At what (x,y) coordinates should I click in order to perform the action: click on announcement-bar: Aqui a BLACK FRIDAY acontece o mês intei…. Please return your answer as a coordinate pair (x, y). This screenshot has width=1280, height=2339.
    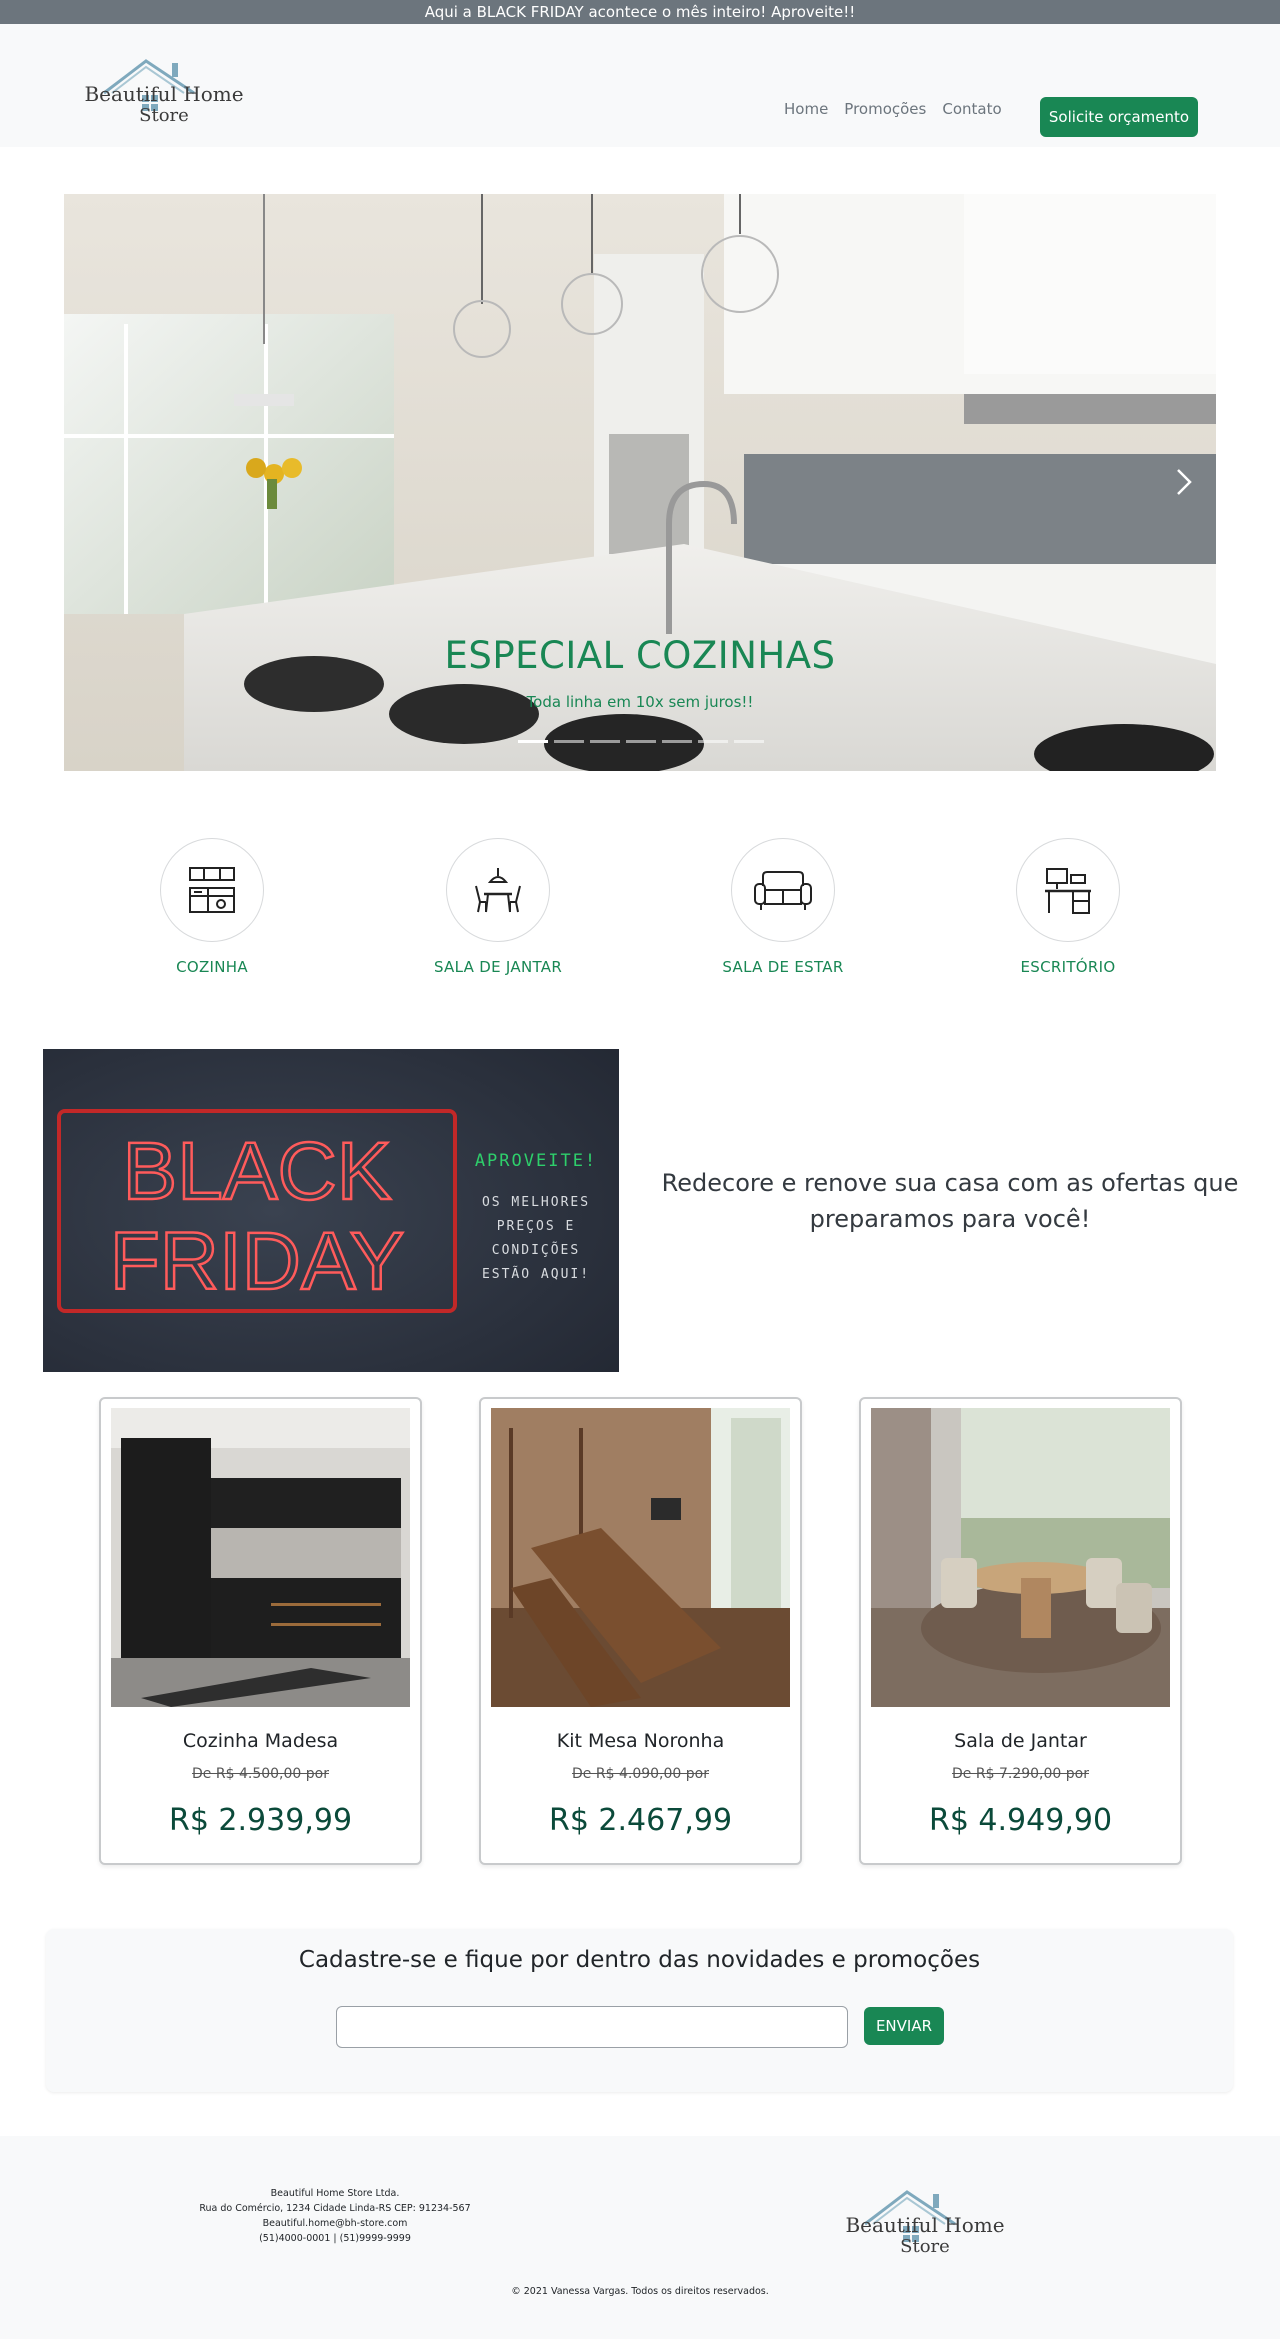
    Looking at the image, I should click on (640, 12).